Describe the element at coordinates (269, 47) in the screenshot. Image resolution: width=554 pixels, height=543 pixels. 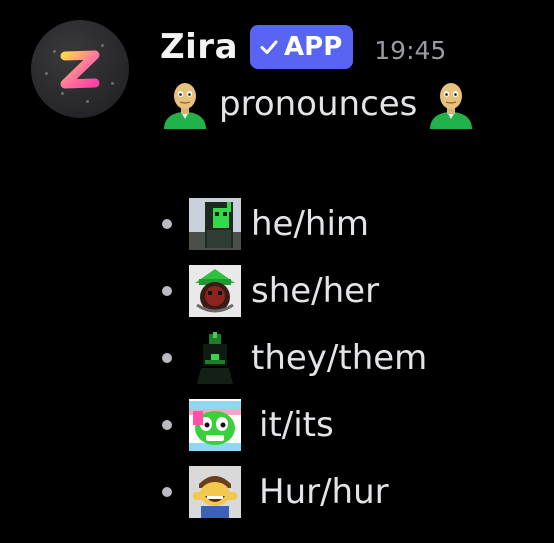
I see `checkmark-icon` at that location.